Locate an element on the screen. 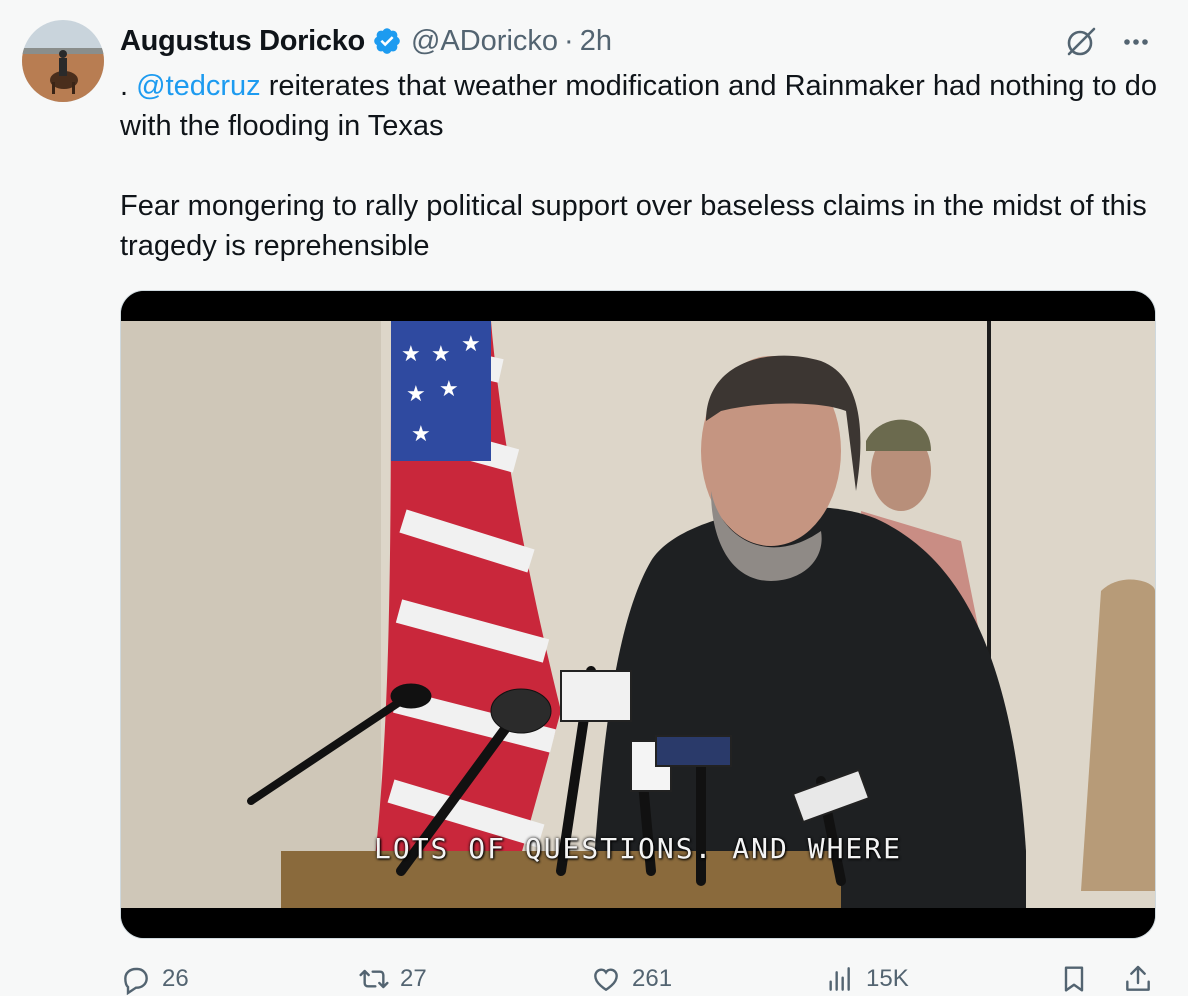 This screenshot has height=996, width=1188. views-count: 15K is located at coordinates (887, 978).